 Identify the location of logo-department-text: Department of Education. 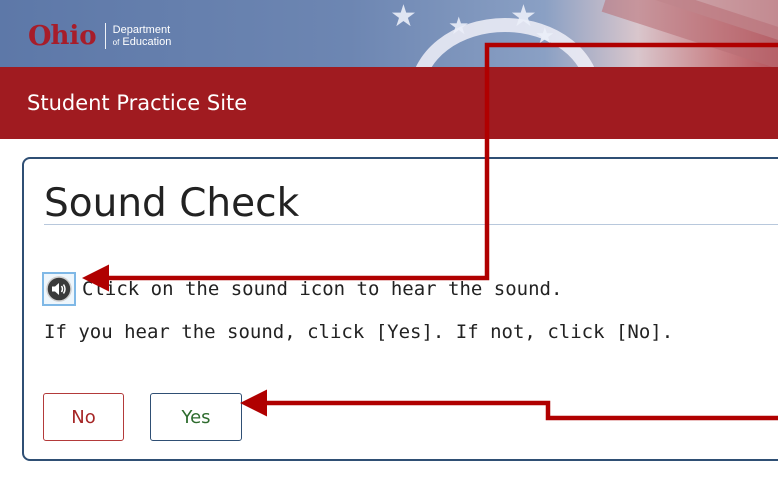
(142, 36).